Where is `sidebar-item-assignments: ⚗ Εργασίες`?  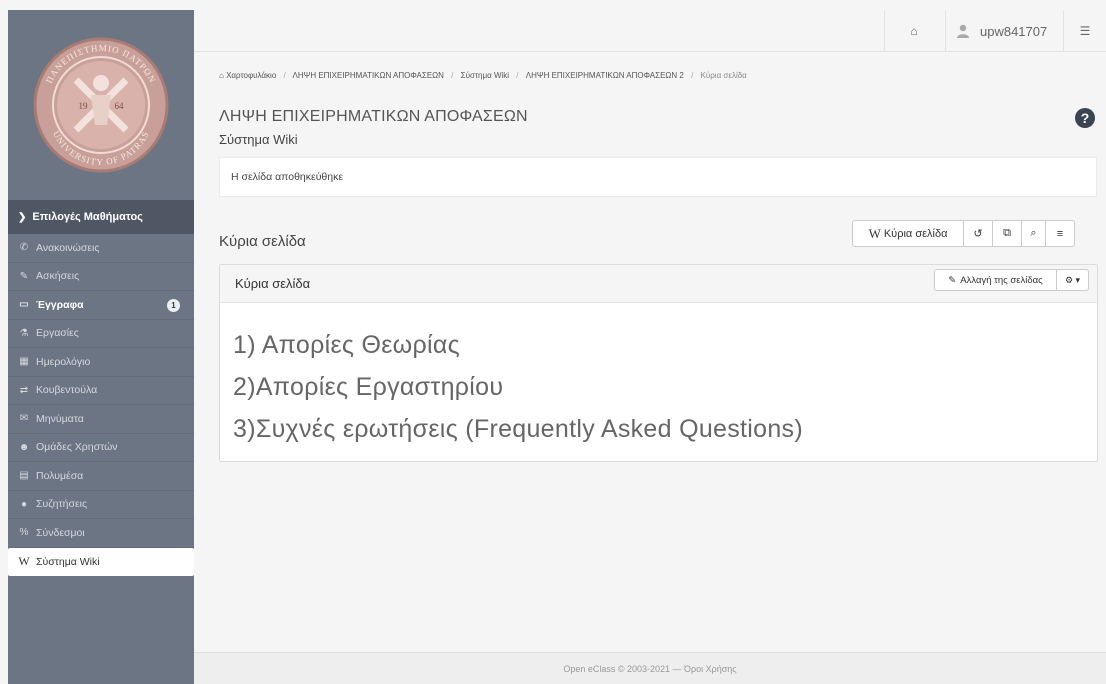
sidebar-item-assignments: ⚗ Εργασίες is located at coordinates (101, 334).